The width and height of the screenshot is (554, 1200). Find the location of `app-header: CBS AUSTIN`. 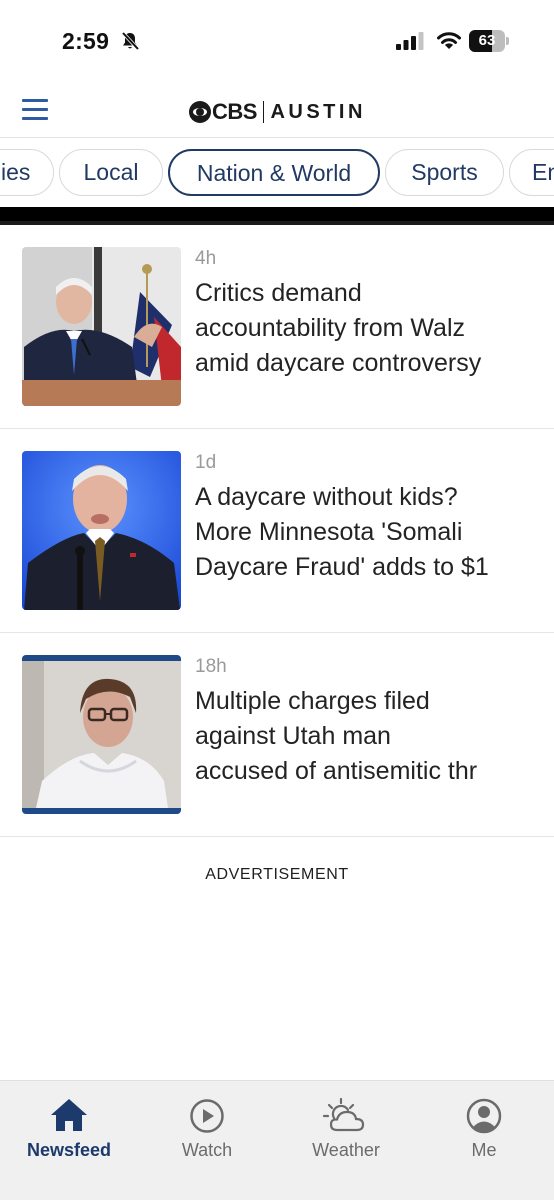

app-header: CBS AUSTIN is located at coordinates (277, 111).